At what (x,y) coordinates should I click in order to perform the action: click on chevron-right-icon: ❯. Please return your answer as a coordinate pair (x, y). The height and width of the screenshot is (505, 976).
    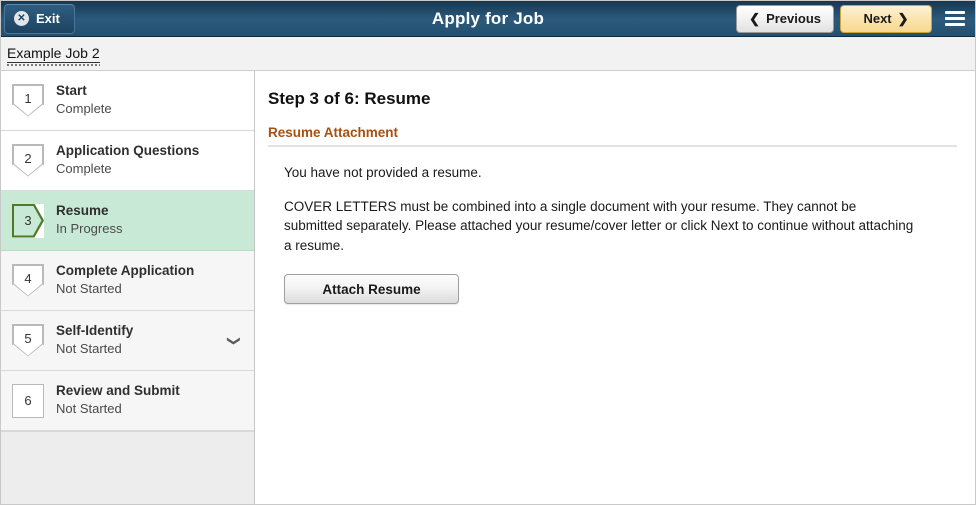
    Looking at the image, I should click on (903, 18).